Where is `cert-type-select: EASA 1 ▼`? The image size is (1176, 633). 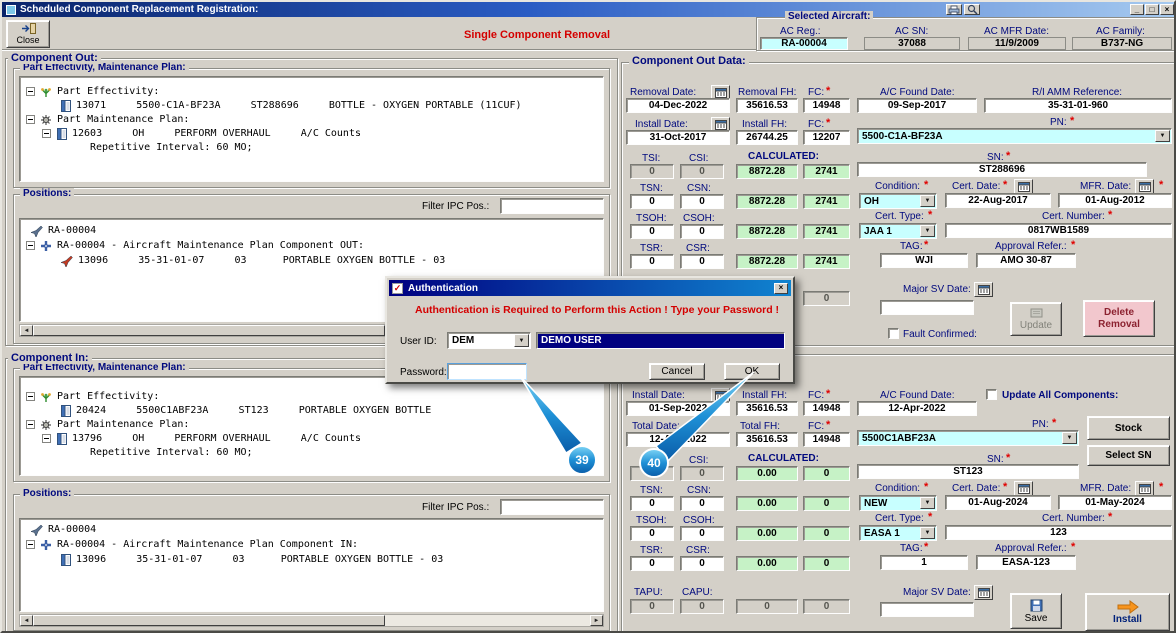
cert-type-select: EASA 1 ▼ is located at coordinates (898, 533).